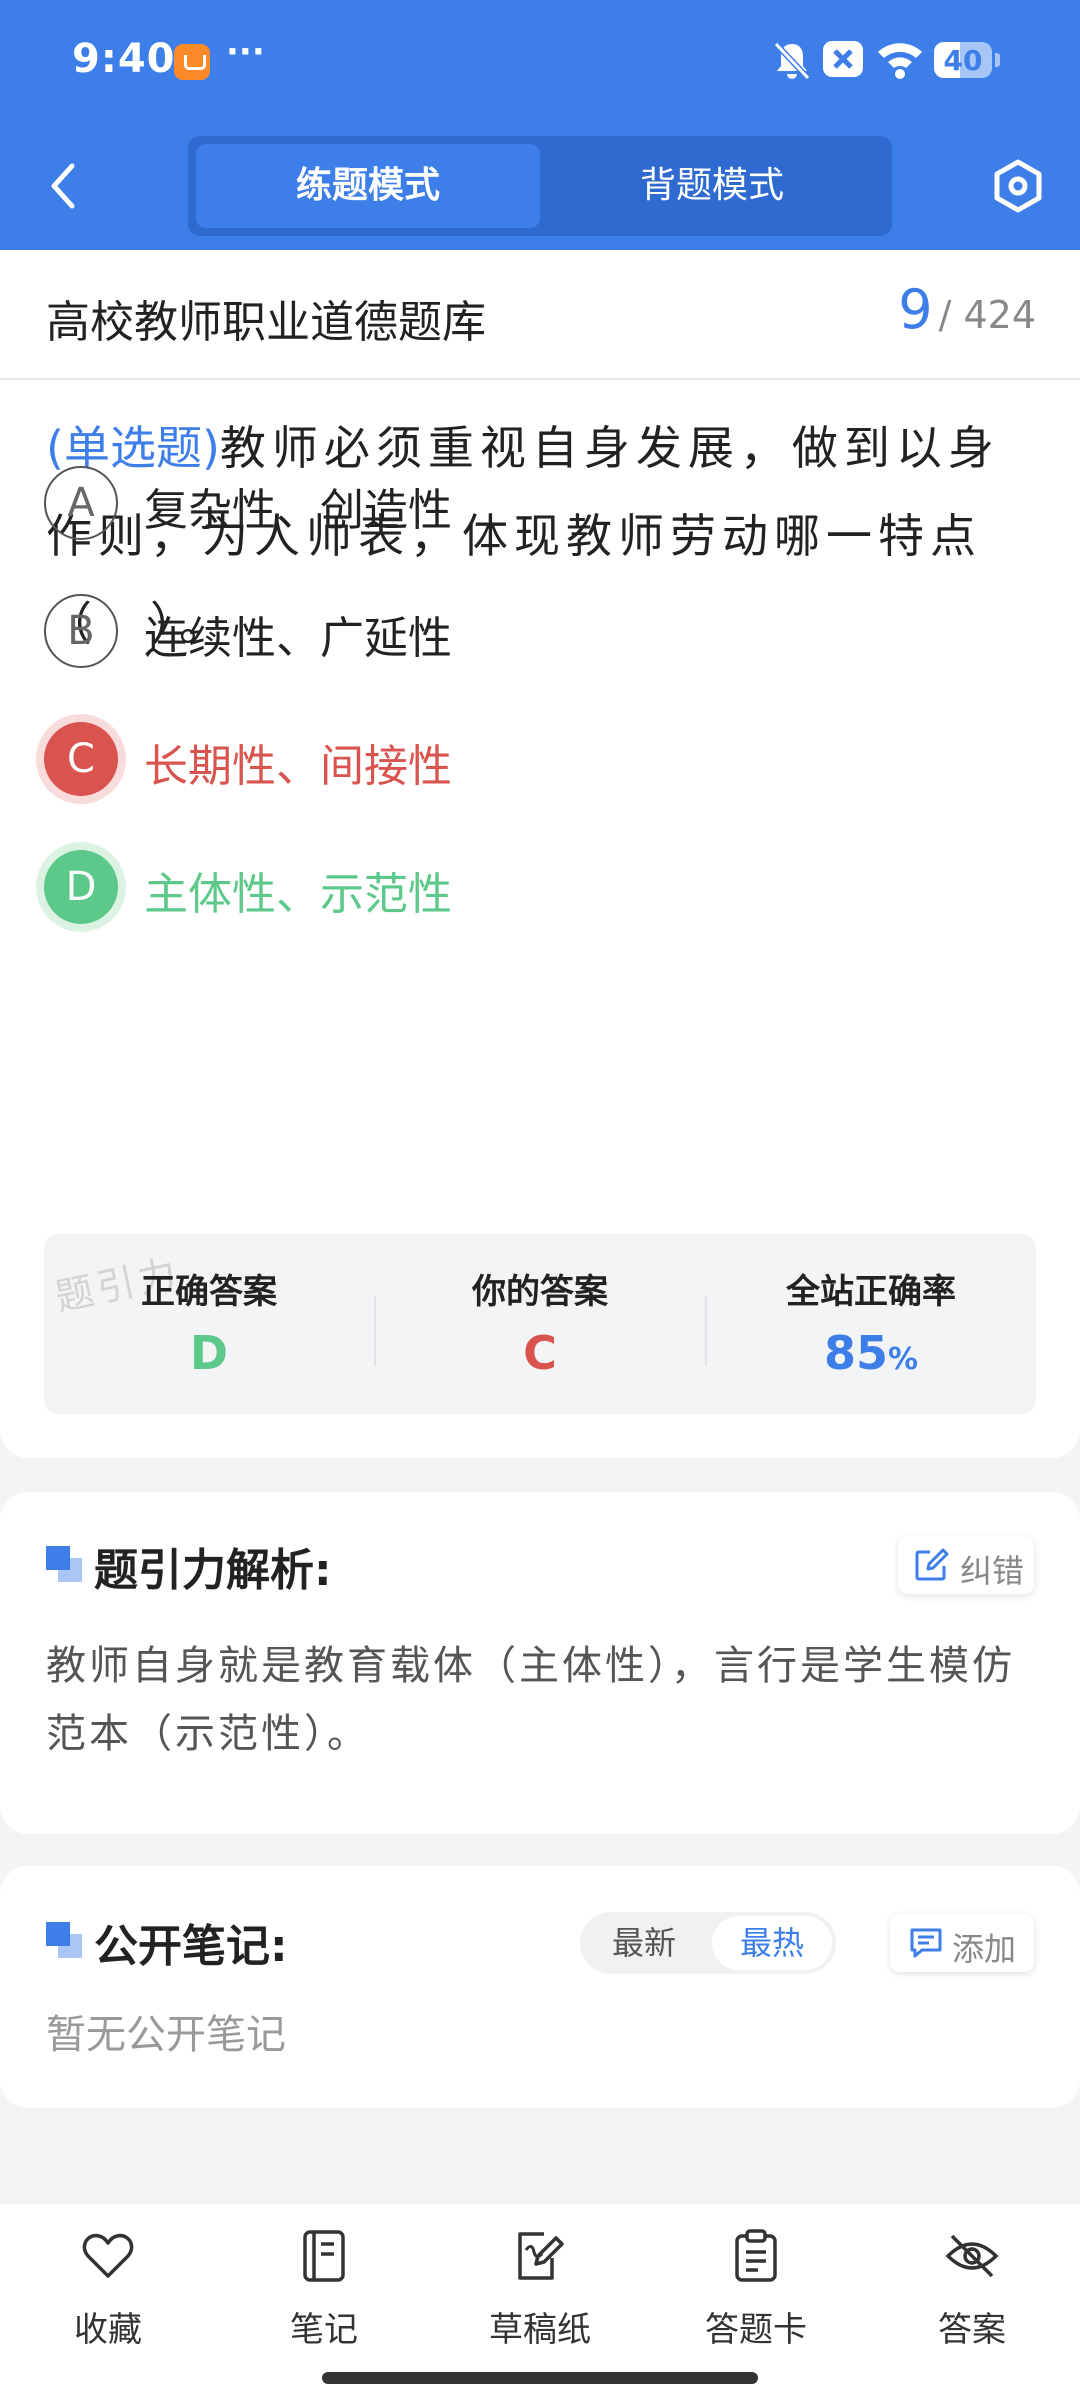 This screenshot has width=1080, height=2400. Describe the element at coordinates (266, 322) in the screenshot. I see `bank-title: 高校教师职业道德题库` at that location.